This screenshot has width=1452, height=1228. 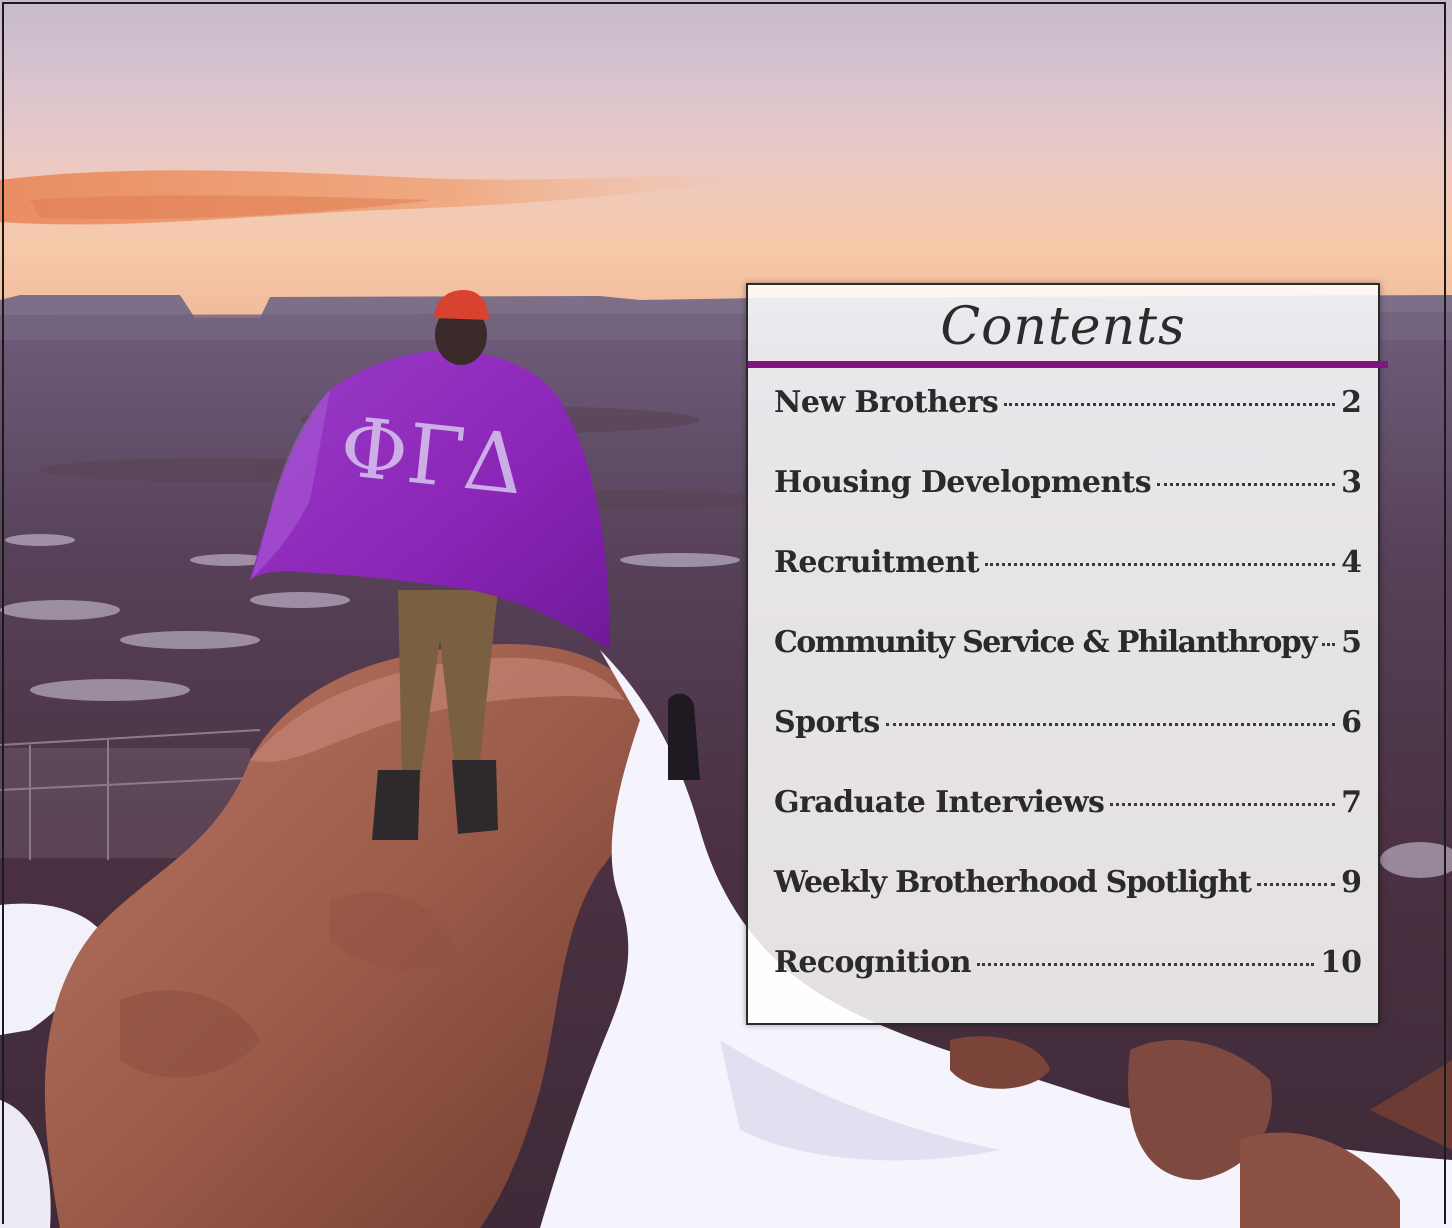 I want to click on toc-entry-community-service: Community Service & Philanthropy 5, so click(x=1068, y=665).